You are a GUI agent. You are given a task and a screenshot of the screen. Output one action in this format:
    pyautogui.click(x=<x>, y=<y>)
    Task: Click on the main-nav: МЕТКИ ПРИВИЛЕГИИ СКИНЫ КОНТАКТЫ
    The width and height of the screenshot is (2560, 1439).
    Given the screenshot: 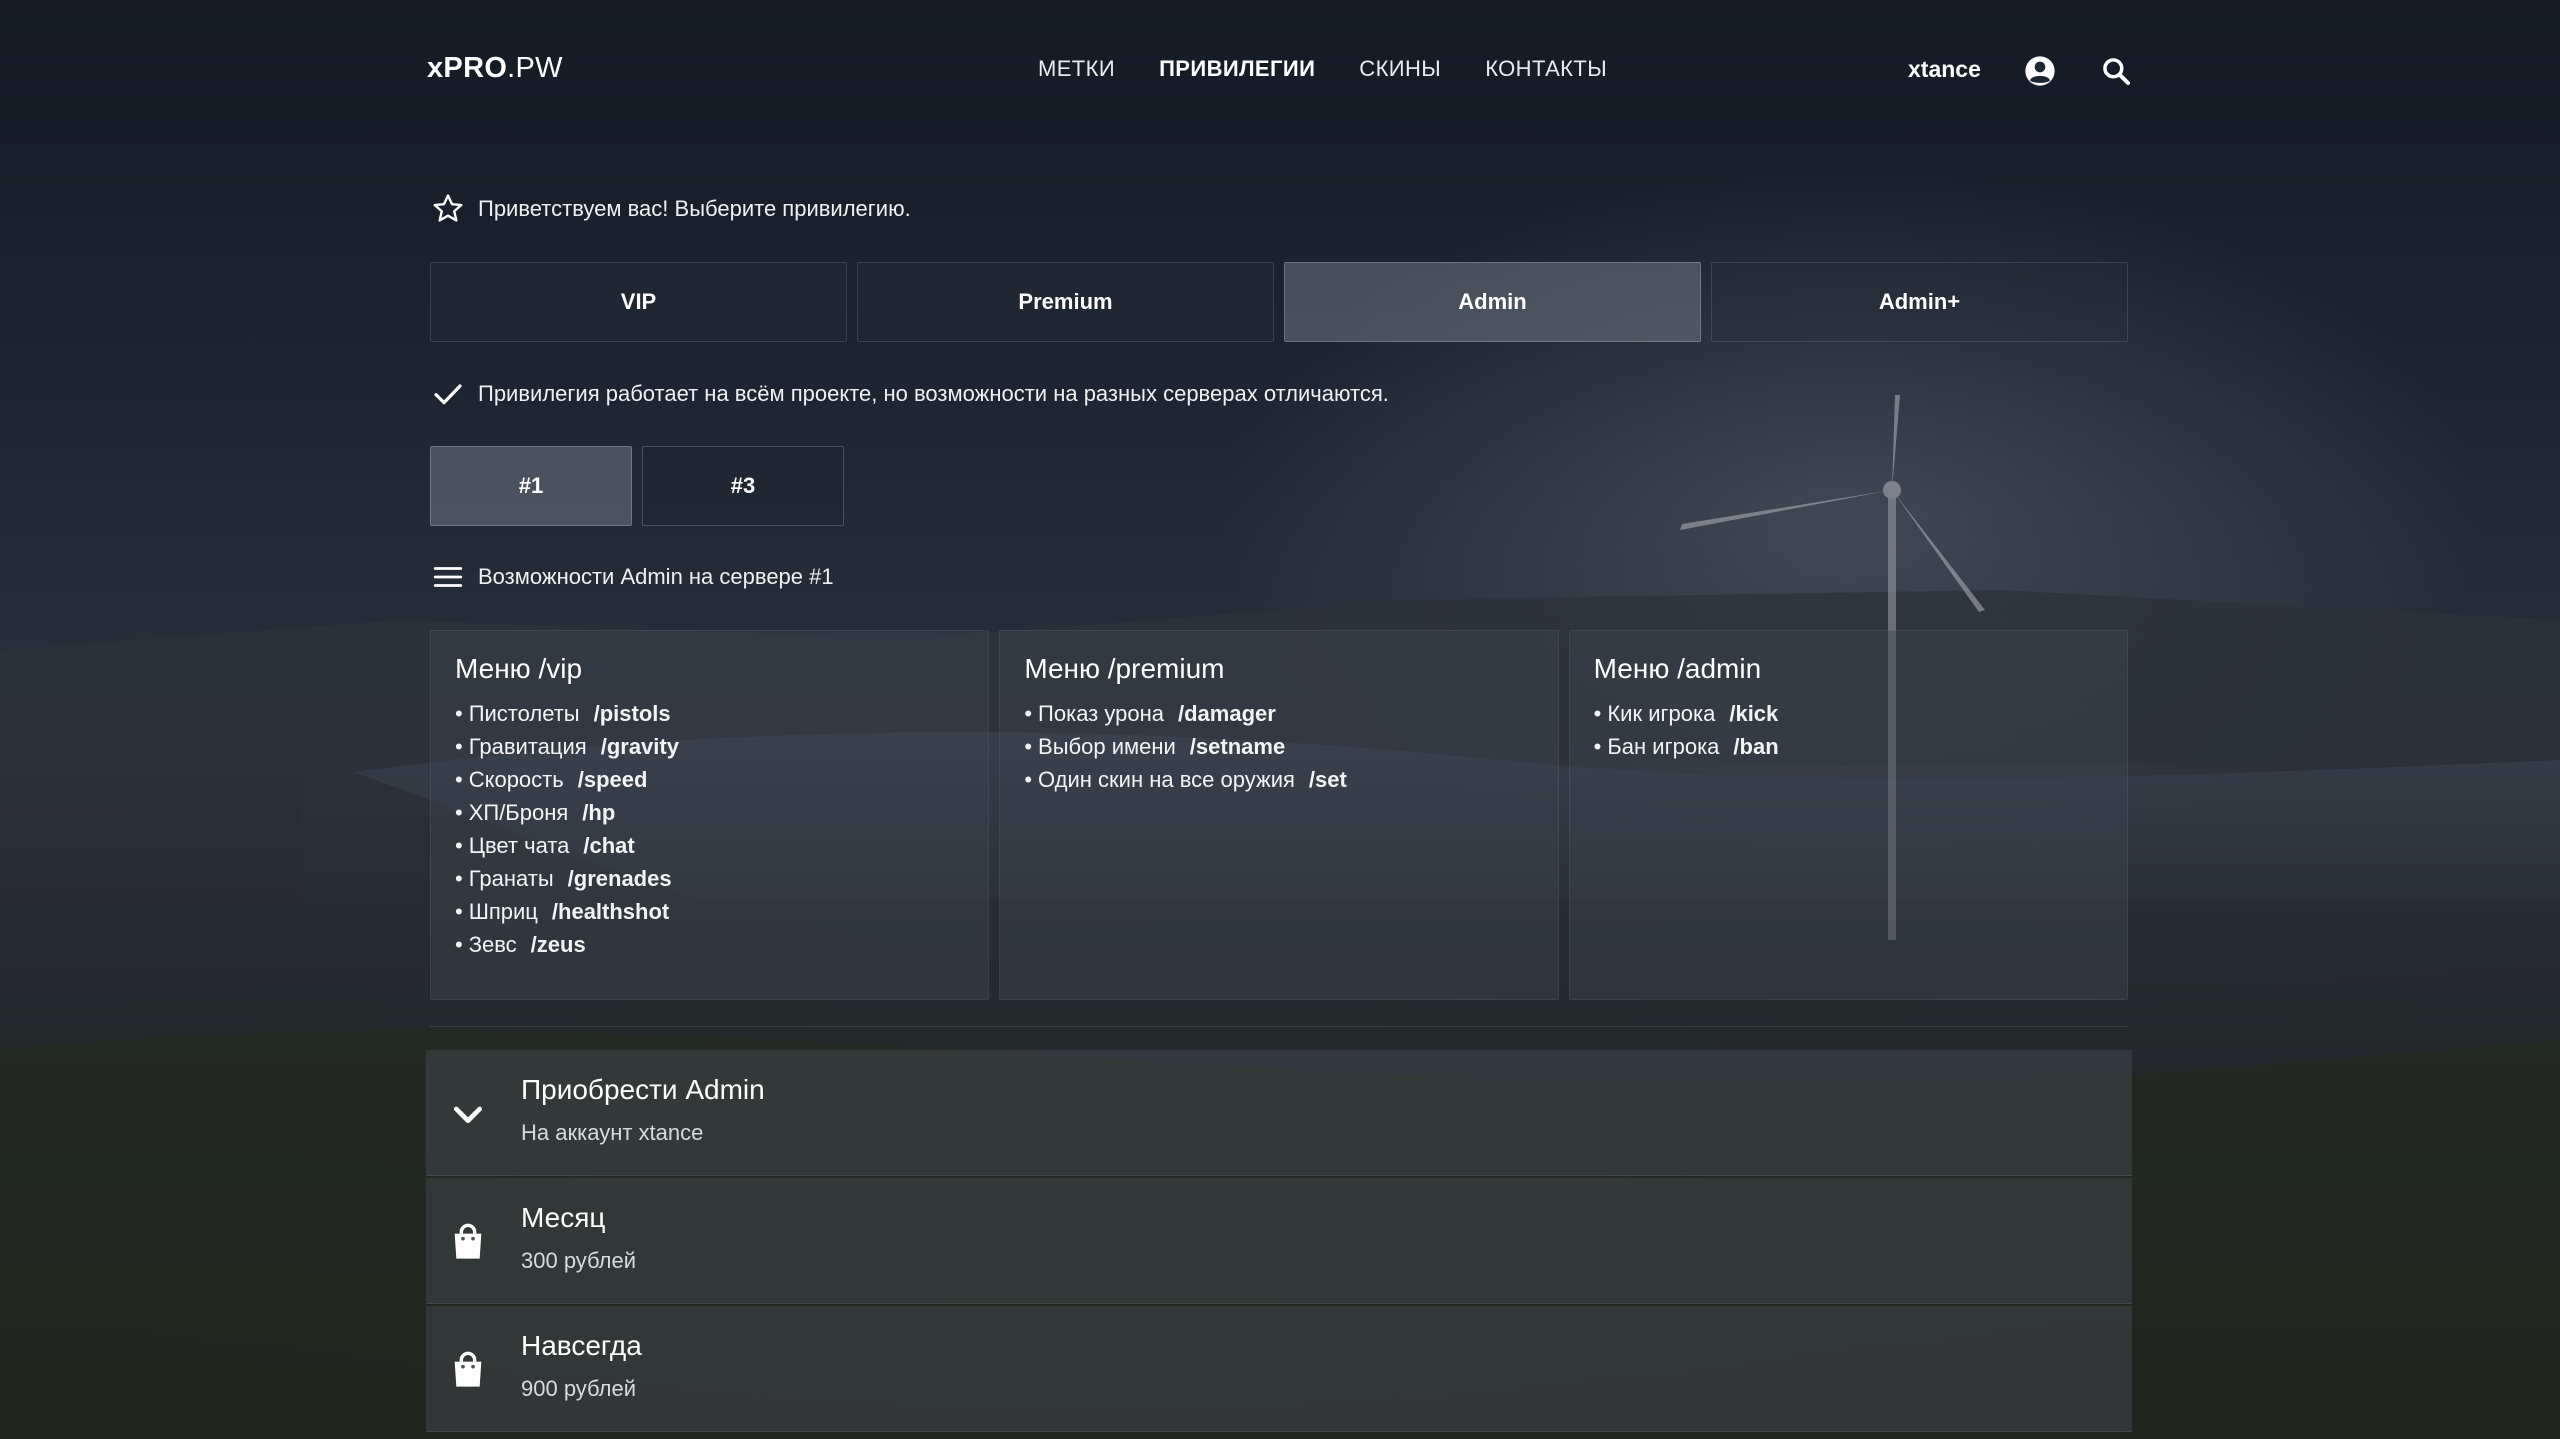 What is the action you would take?
    pyautogui.click(x=1344, y=69)
    